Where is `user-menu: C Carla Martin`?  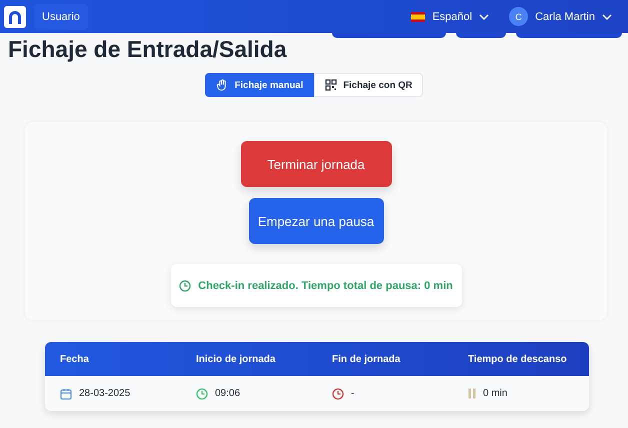
user-menu: C Carla Martin is located at coordinates (560, 16).